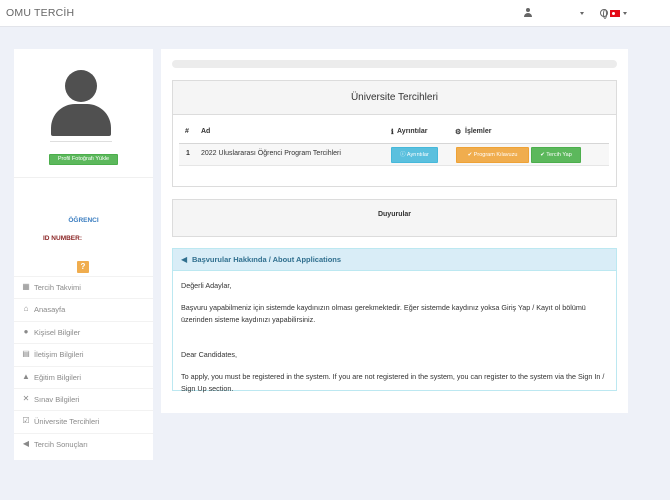  Describe the element at coordinates (209, 354) in the screenshot. I see `en-greeting: Dear Candidates,` at that location.